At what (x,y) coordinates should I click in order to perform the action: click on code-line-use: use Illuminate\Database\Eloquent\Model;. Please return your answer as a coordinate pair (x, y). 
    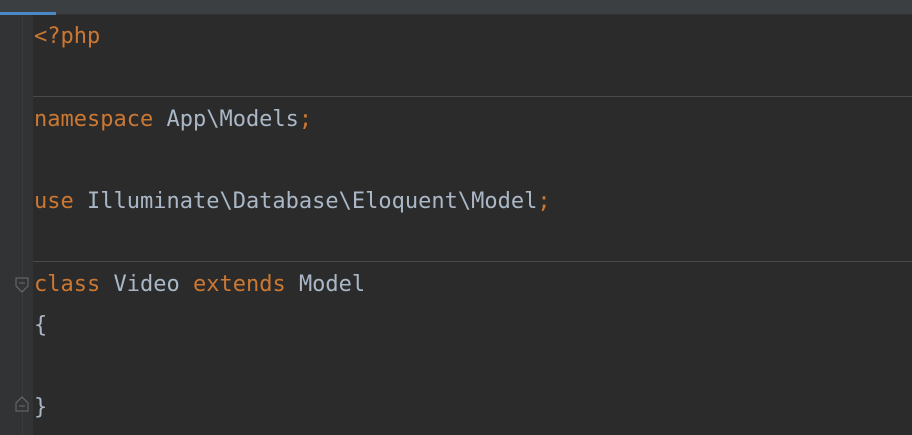
    Looking at the image, I should click on (292, 202).